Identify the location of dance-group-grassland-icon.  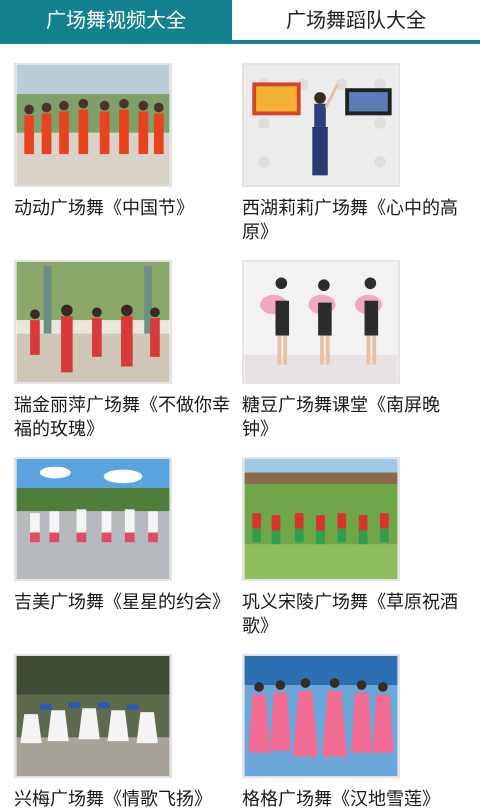
(321, 519).